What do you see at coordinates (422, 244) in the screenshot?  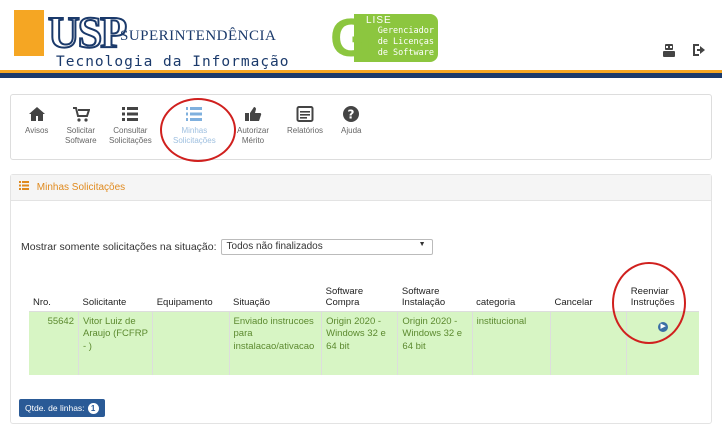 I see `chevron-down-icon: ▼` at bounding box center [422, 244].